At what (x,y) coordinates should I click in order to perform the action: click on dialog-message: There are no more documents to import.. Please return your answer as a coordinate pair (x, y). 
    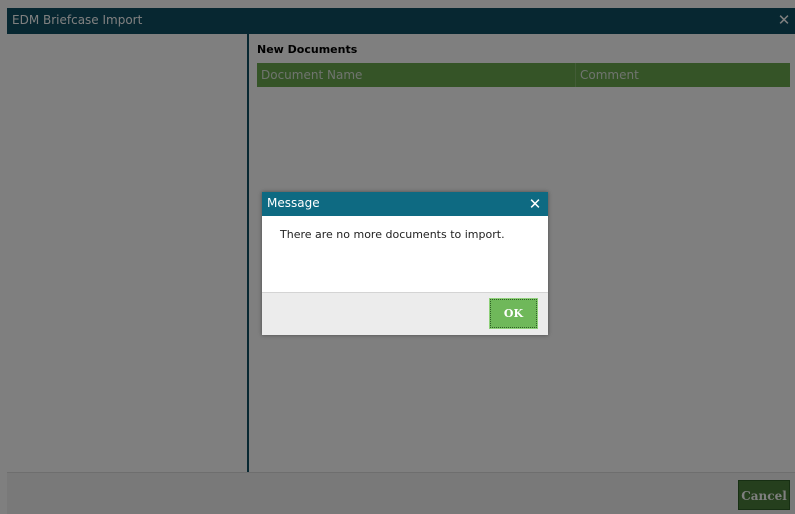
    Looking at the image, I should click on (392, 234).